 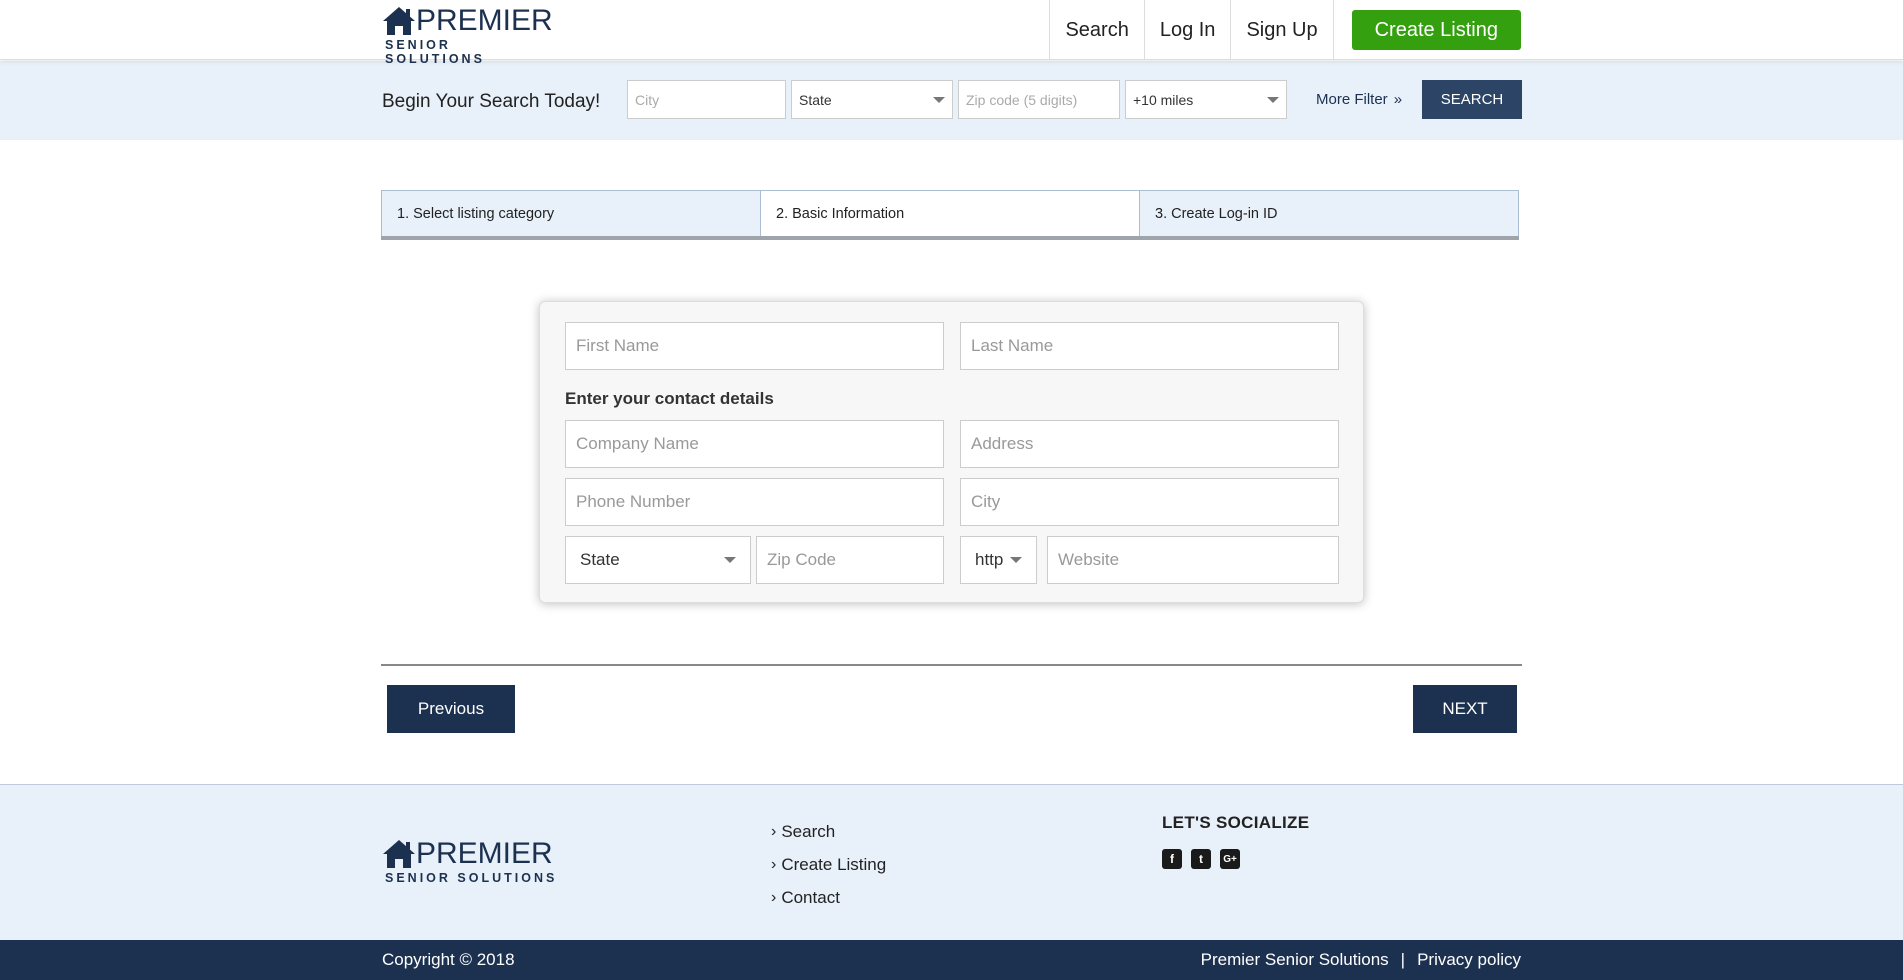 I want to click on footer-logo-word: PREMIER, so click(x=484, y=853).